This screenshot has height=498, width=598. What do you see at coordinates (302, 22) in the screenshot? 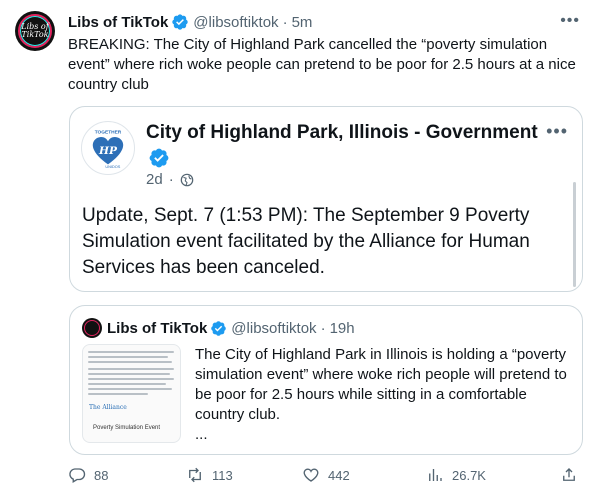
I see `tweet-time: 5m` at bounding box center [302, 22].